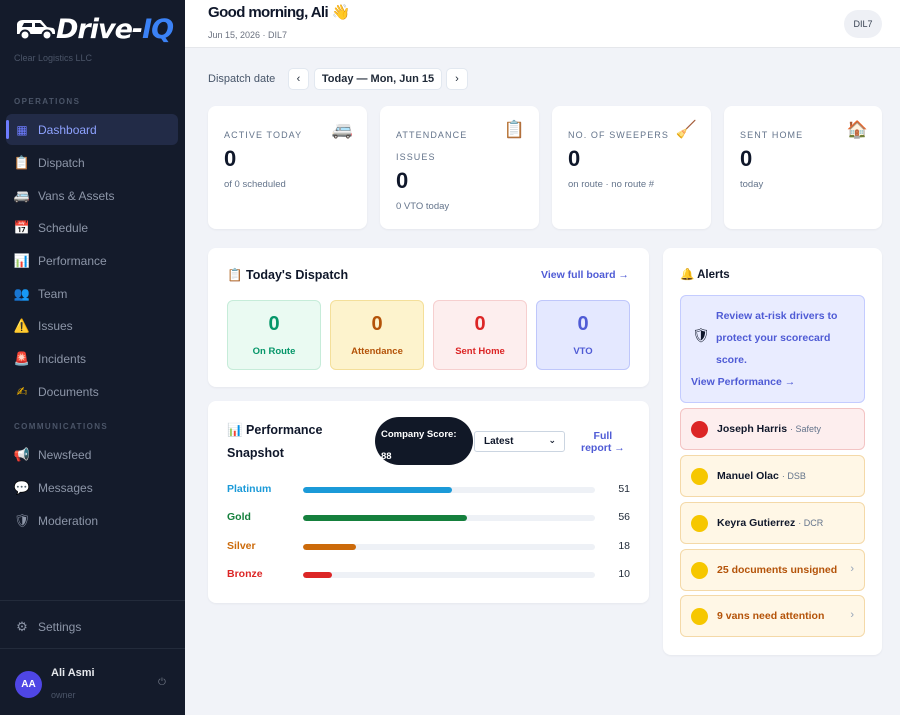 The height and width of the screenshot is (715, 900). I want to click on power-icon: ⏻, so click(162, 682).